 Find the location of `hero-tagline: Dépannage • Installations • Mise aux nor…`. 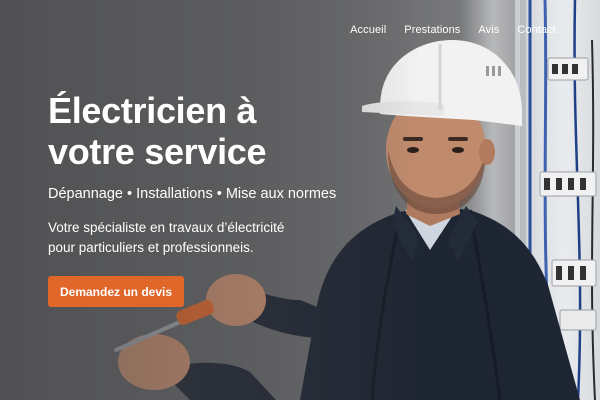

hero-tagline: Dépannage • Installations • Mise aux nor… is located at coordinates (192, 194).